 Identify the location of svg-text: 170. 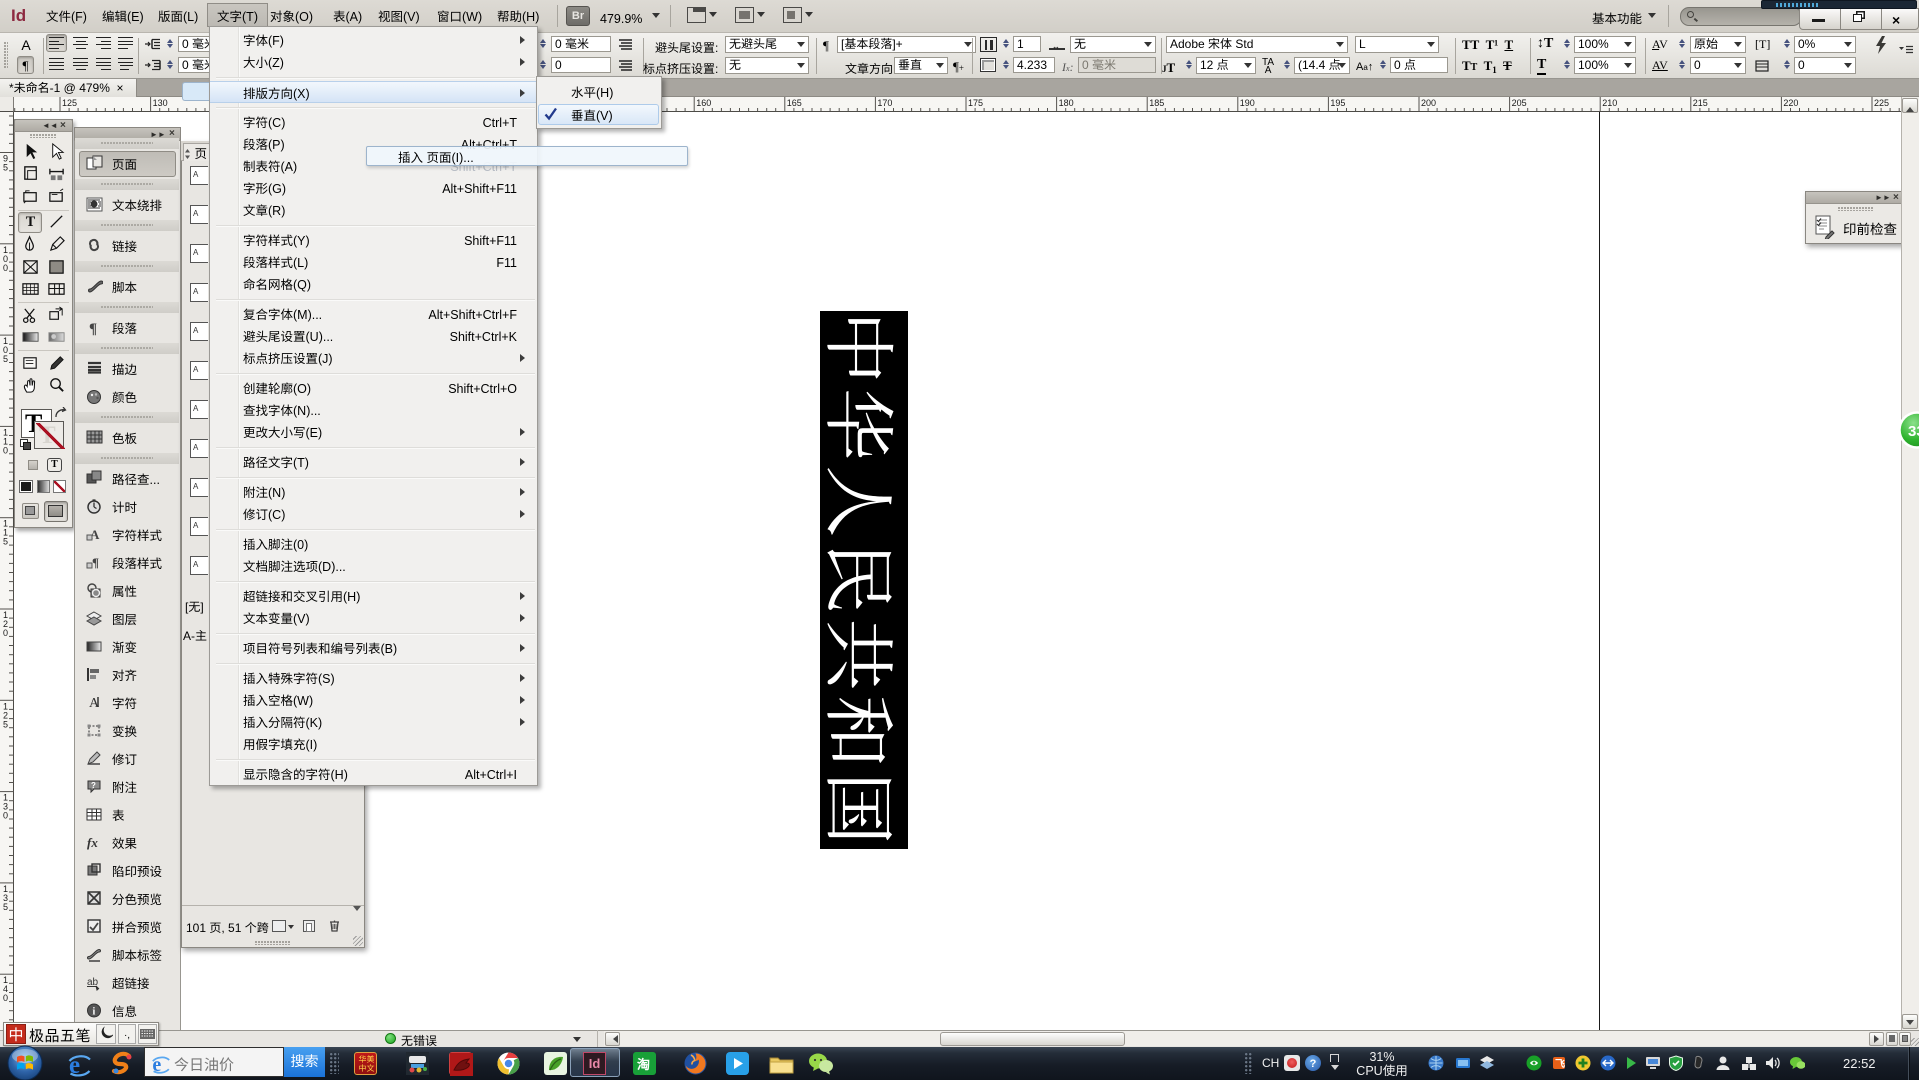
(884, 103).